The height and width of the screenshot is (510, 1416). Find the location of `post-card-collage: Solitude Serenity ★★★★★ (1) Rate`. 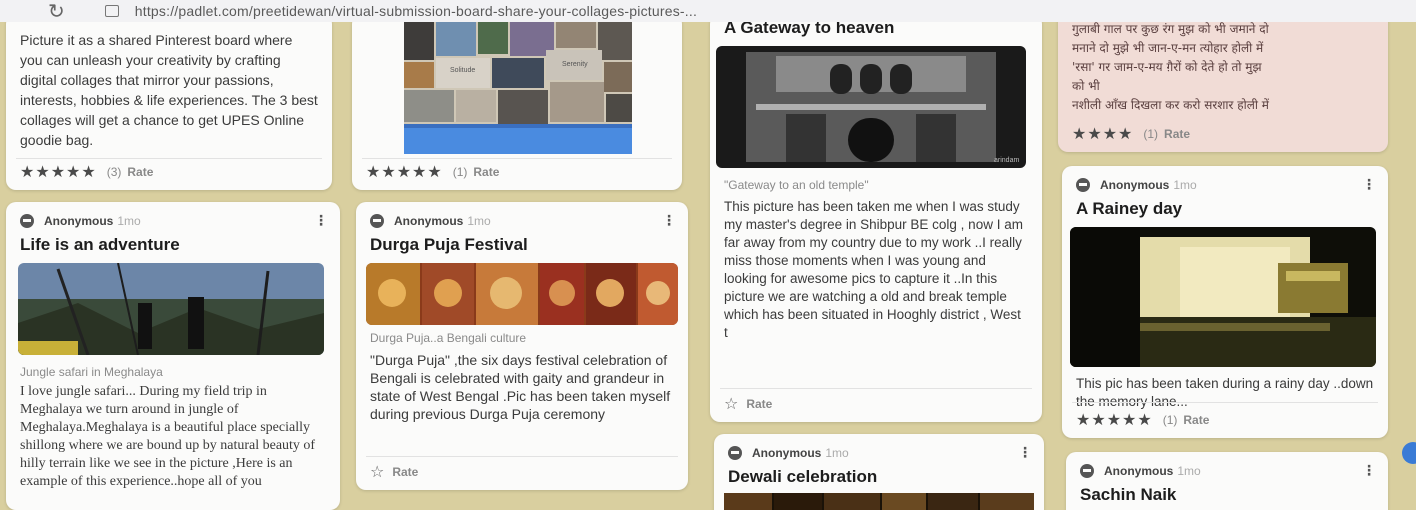

post-card-collage: Solitude Serenity ★★★★★ (1) Rate is located at coordinates (517, 102).